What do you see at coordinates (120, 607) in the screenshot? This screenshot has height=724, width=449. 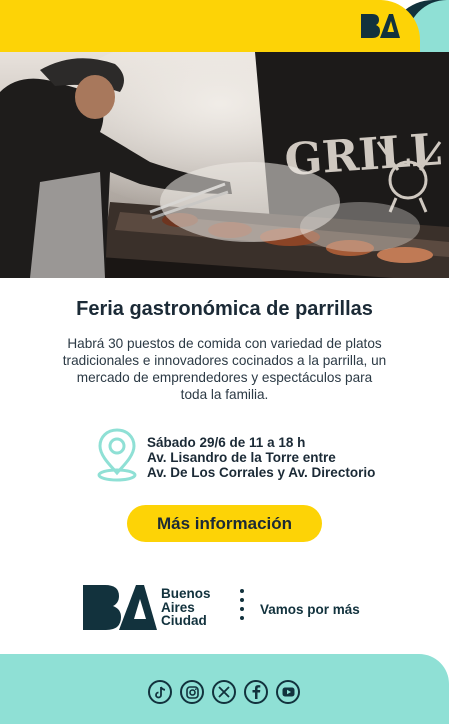 I see `ba-big-logo-icon` at bounding box center [120, 607].